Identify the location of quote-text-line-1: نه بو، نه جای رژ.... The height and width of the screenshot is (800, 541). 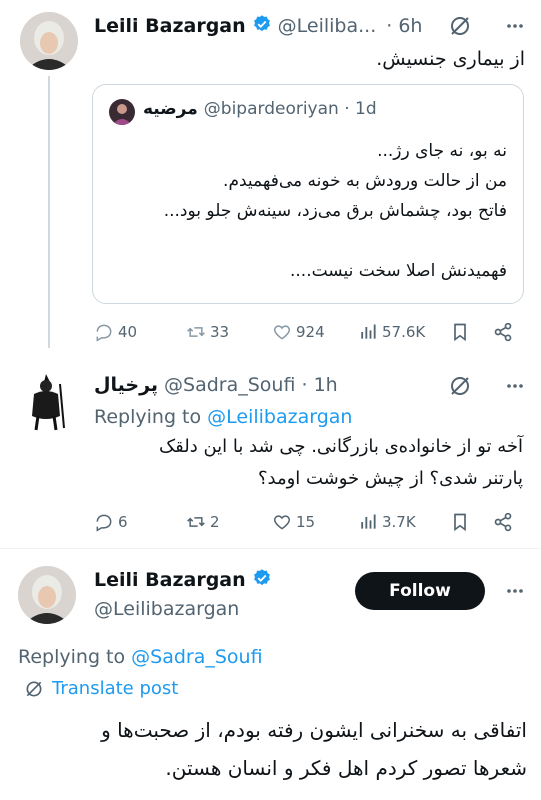
(442, 151).